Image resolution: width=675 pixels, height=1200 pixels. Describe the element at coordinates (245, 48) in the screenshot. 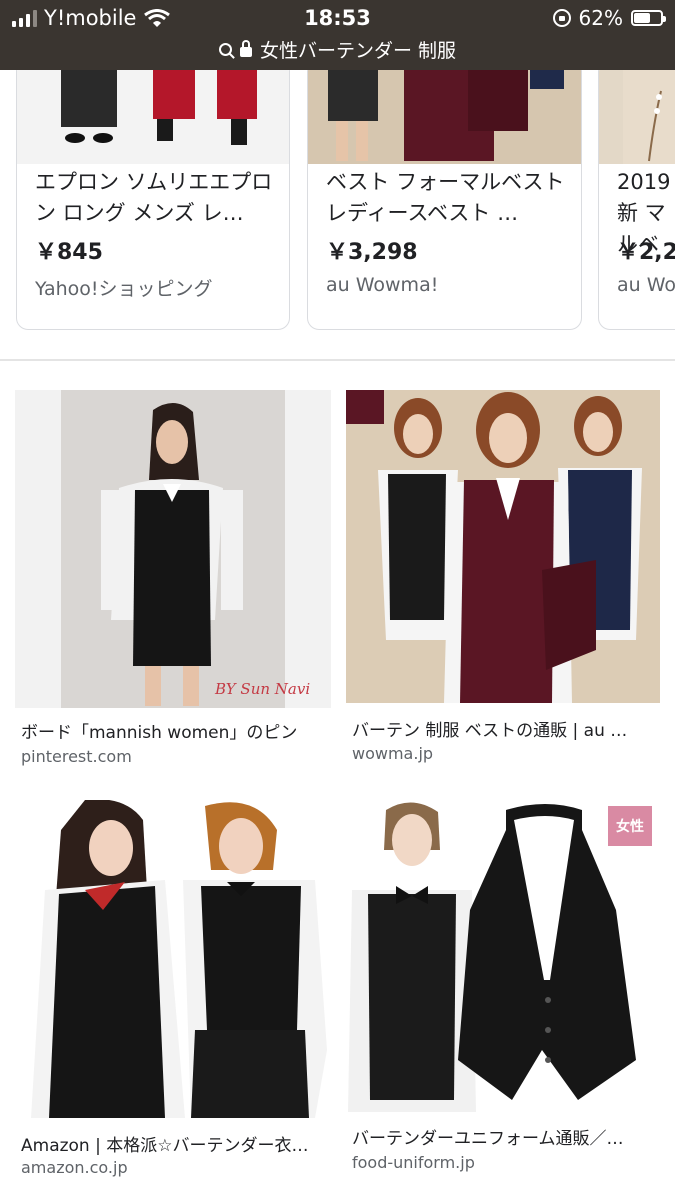

I see `lock-icon` at that location.